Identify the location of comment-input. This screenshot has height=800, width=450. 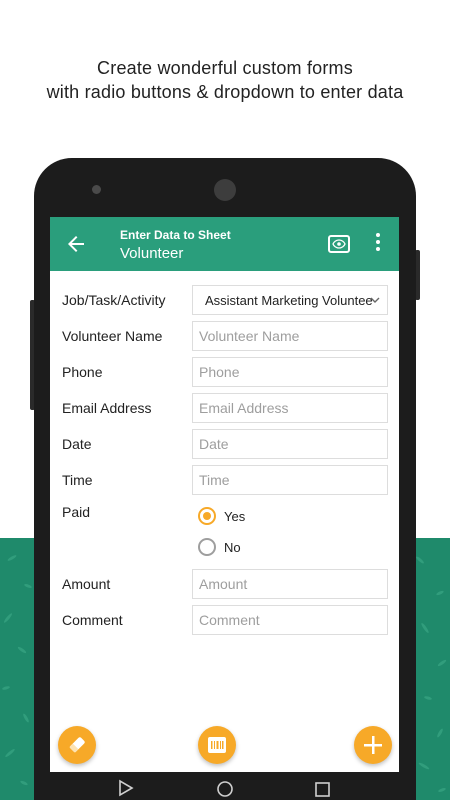
(290, 620).